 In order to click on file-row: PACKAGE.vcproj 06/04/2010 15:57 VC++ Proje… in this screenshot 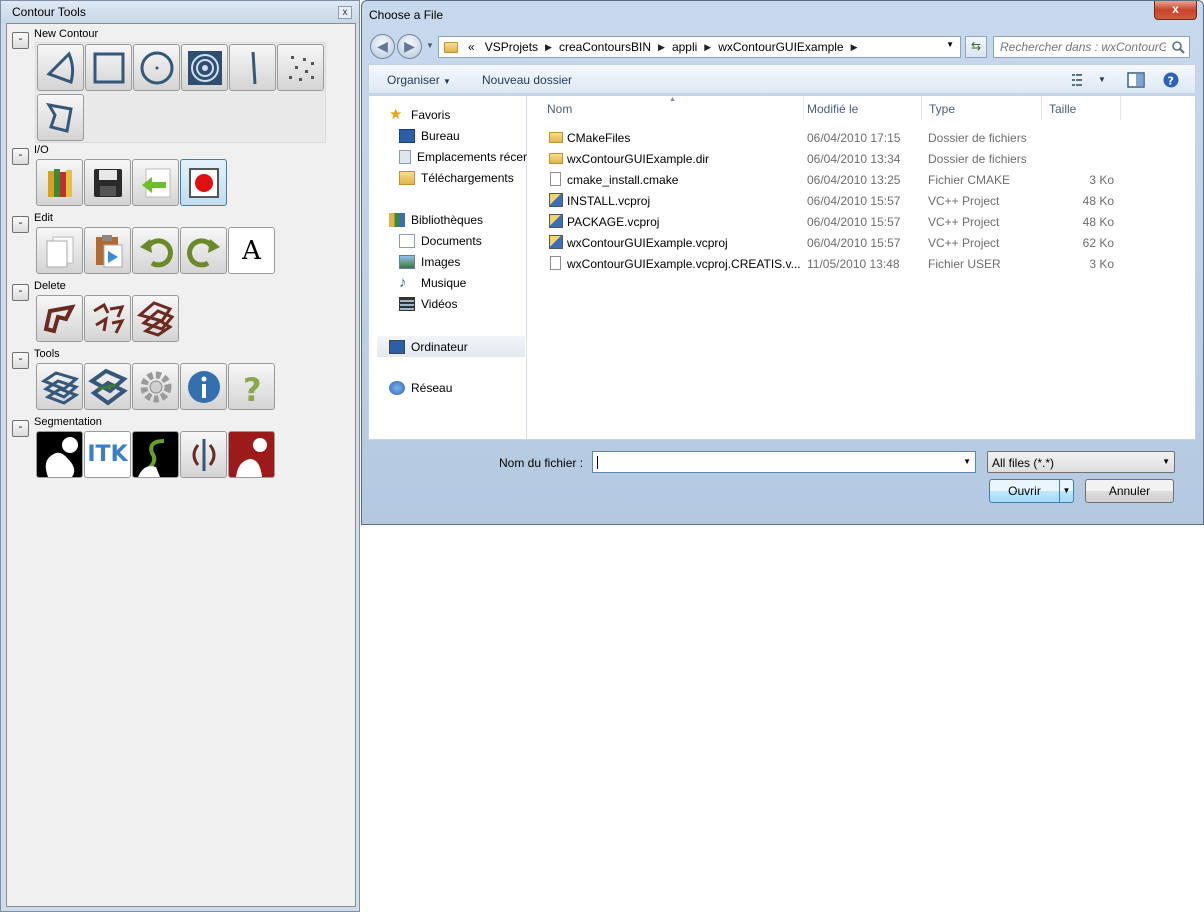, I will do `click(861, 221)`.